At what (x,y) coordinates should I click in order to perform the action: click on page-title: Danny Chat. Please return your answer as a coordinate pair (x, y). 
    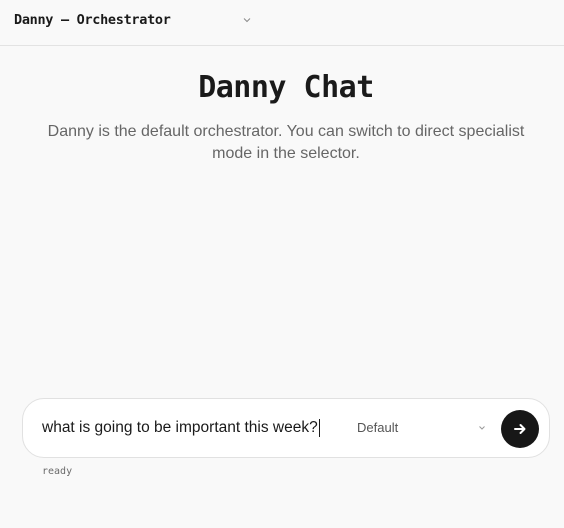
    Looking at the image, I should click on (286, 87).